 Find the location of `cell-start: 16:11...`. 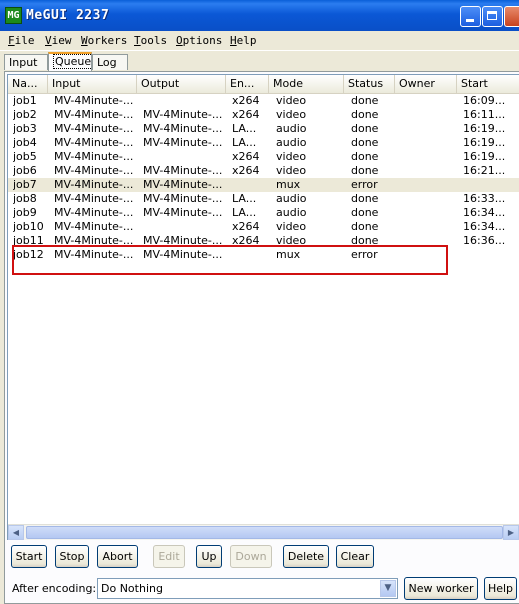

cell-start: 16:11... is located at coordinates (484, 114).